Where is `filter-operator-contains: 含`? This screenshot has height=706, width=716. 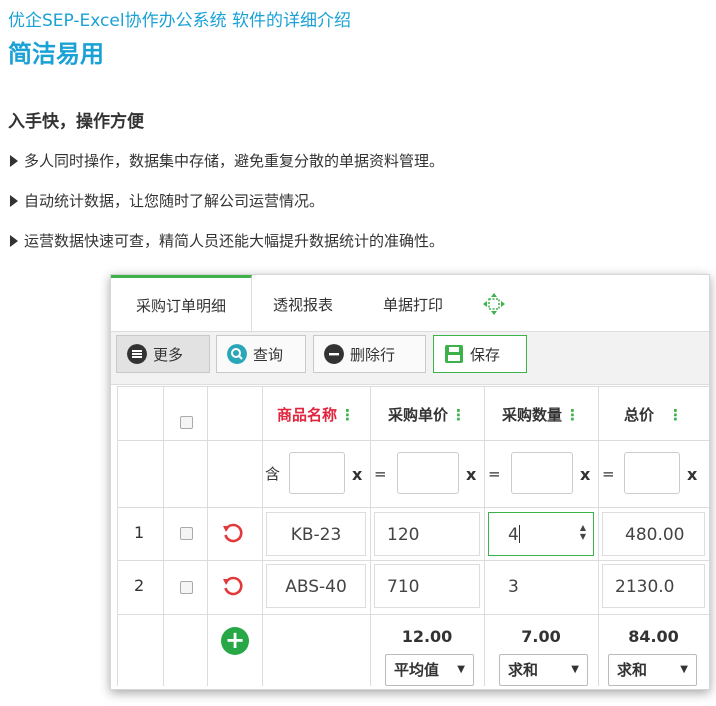 filter-operator-contains: 含 is located at coordinates (272, 473).